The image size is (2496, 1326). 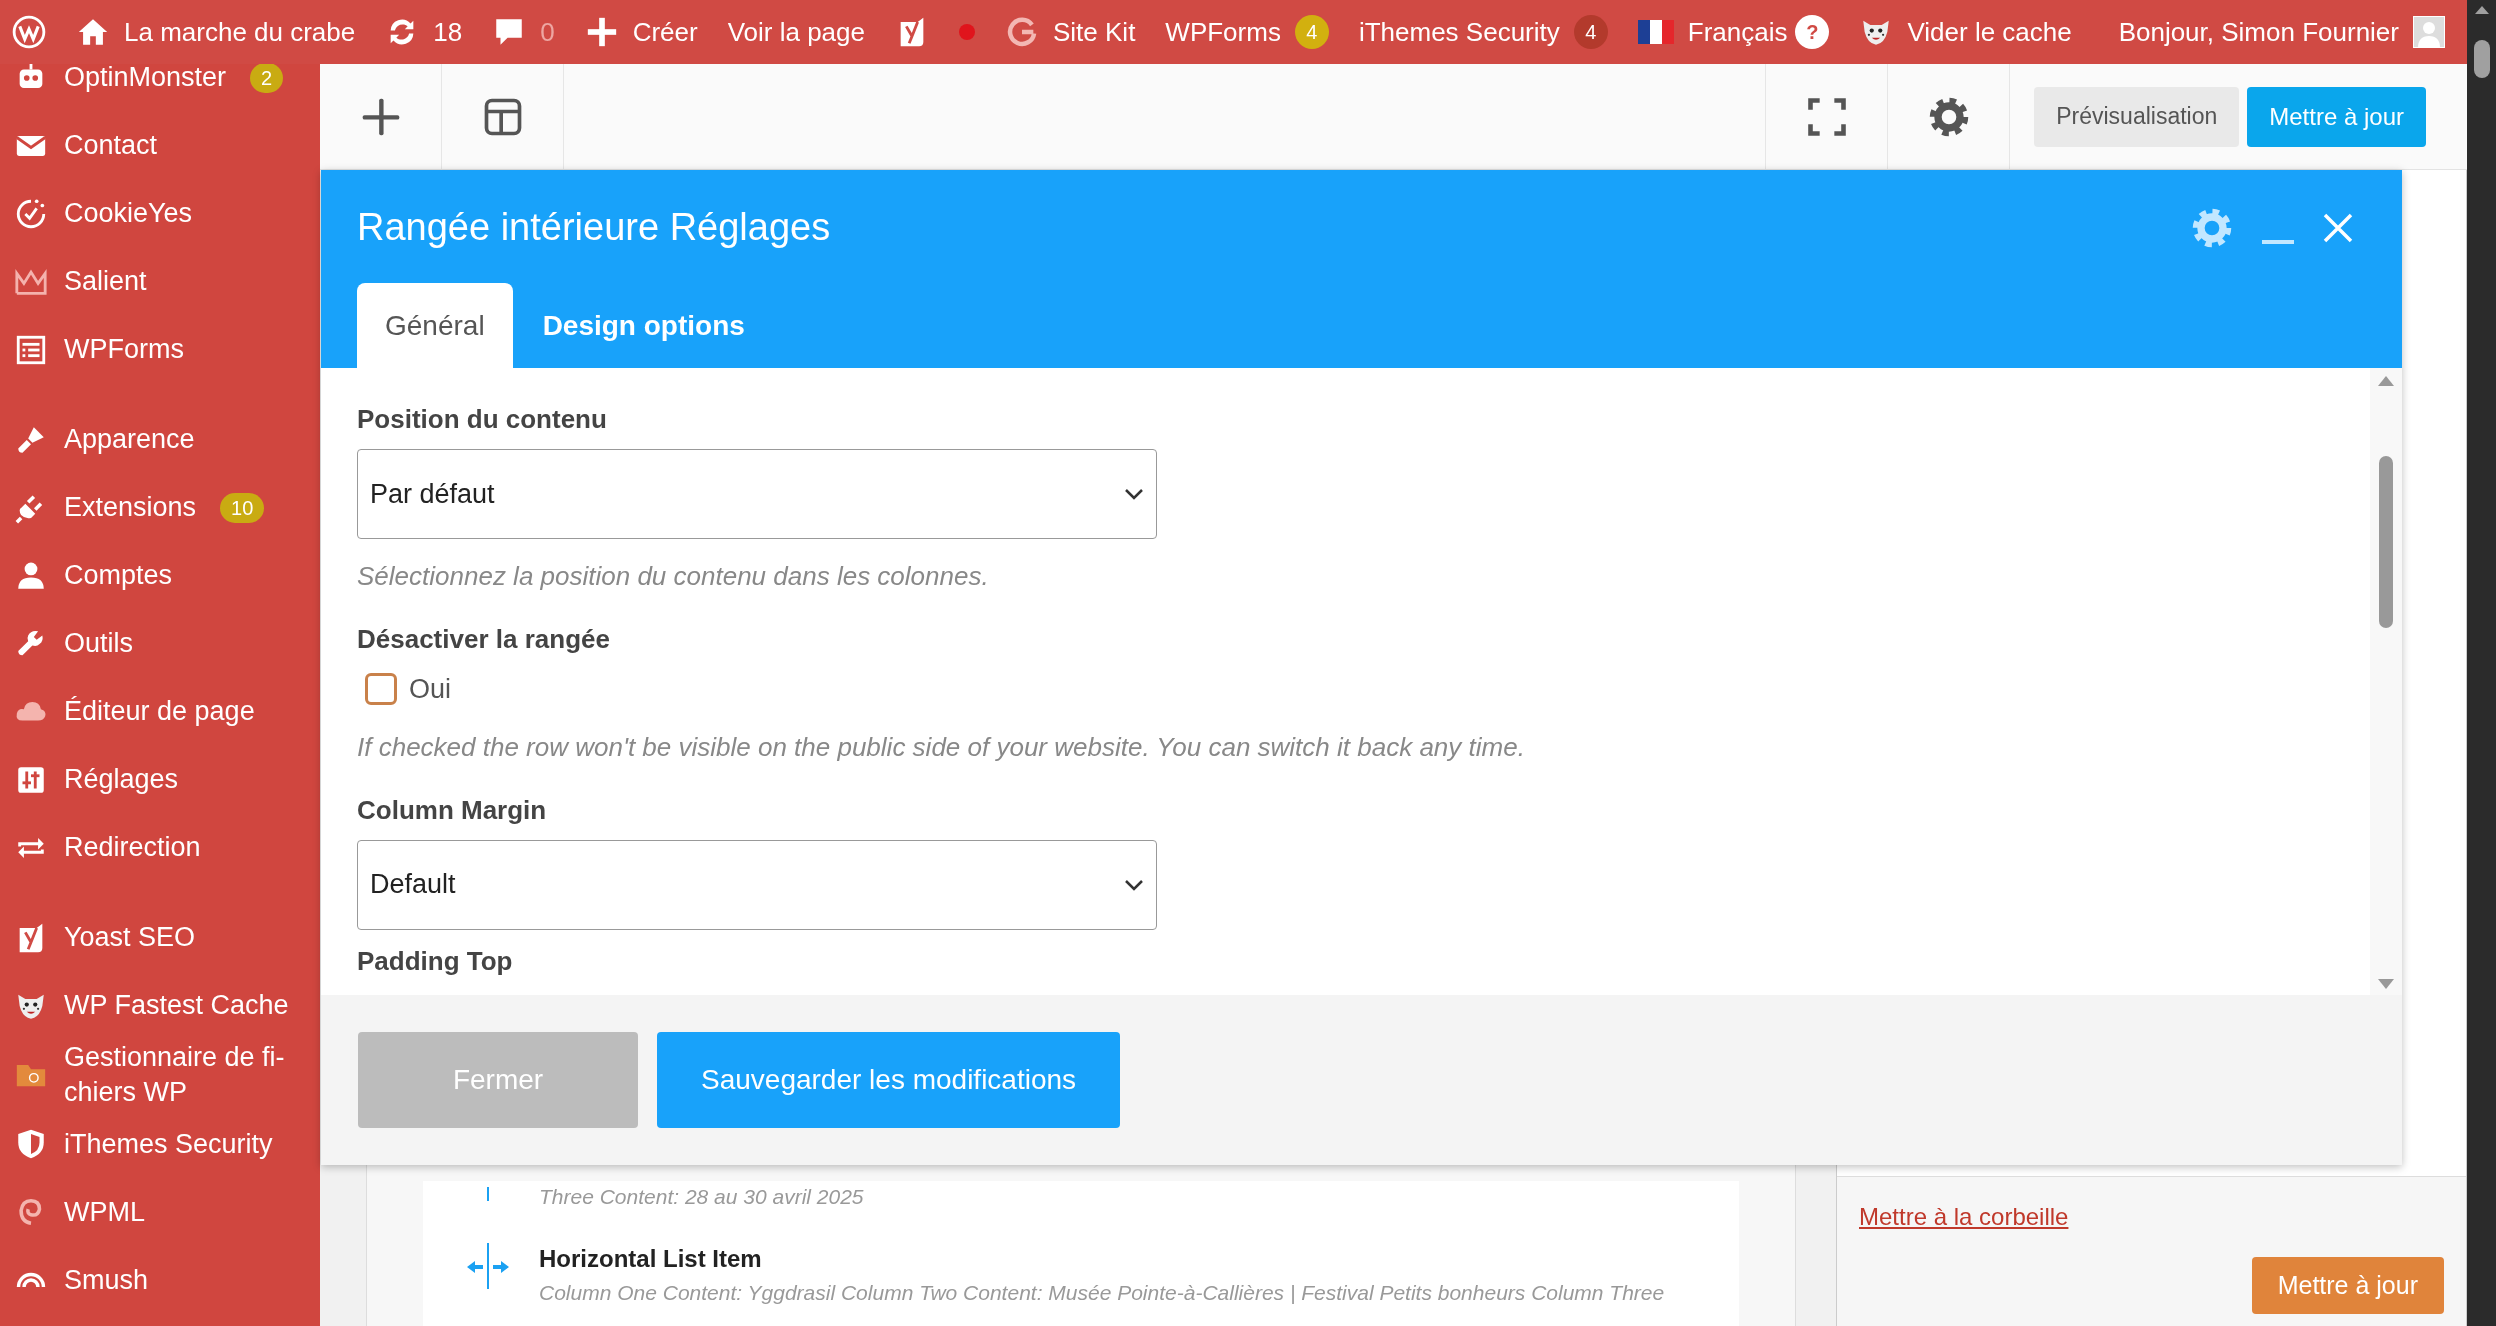 I want to click on sidebar-item: WPML, so click(x=160, y=1212).